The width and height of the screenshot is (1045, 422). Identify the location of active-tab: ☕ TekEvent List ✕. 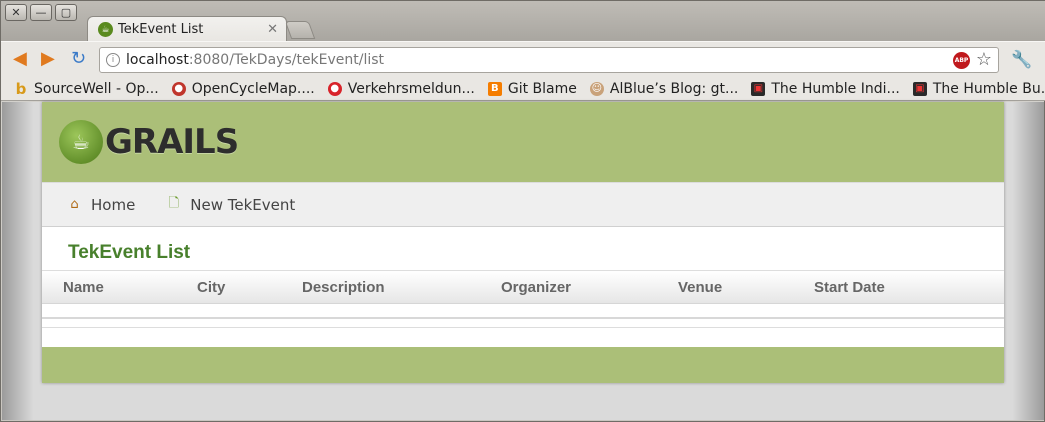
(187, 29).